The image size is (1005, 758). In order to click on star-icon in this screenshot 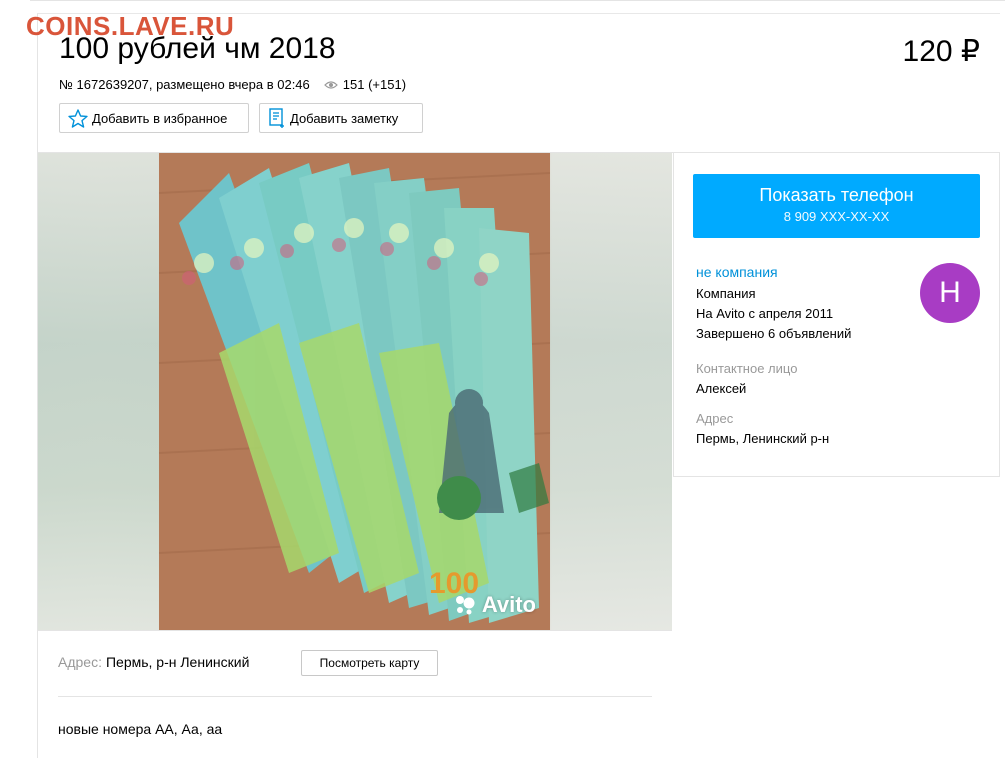, I will do `click(78, 118)`.